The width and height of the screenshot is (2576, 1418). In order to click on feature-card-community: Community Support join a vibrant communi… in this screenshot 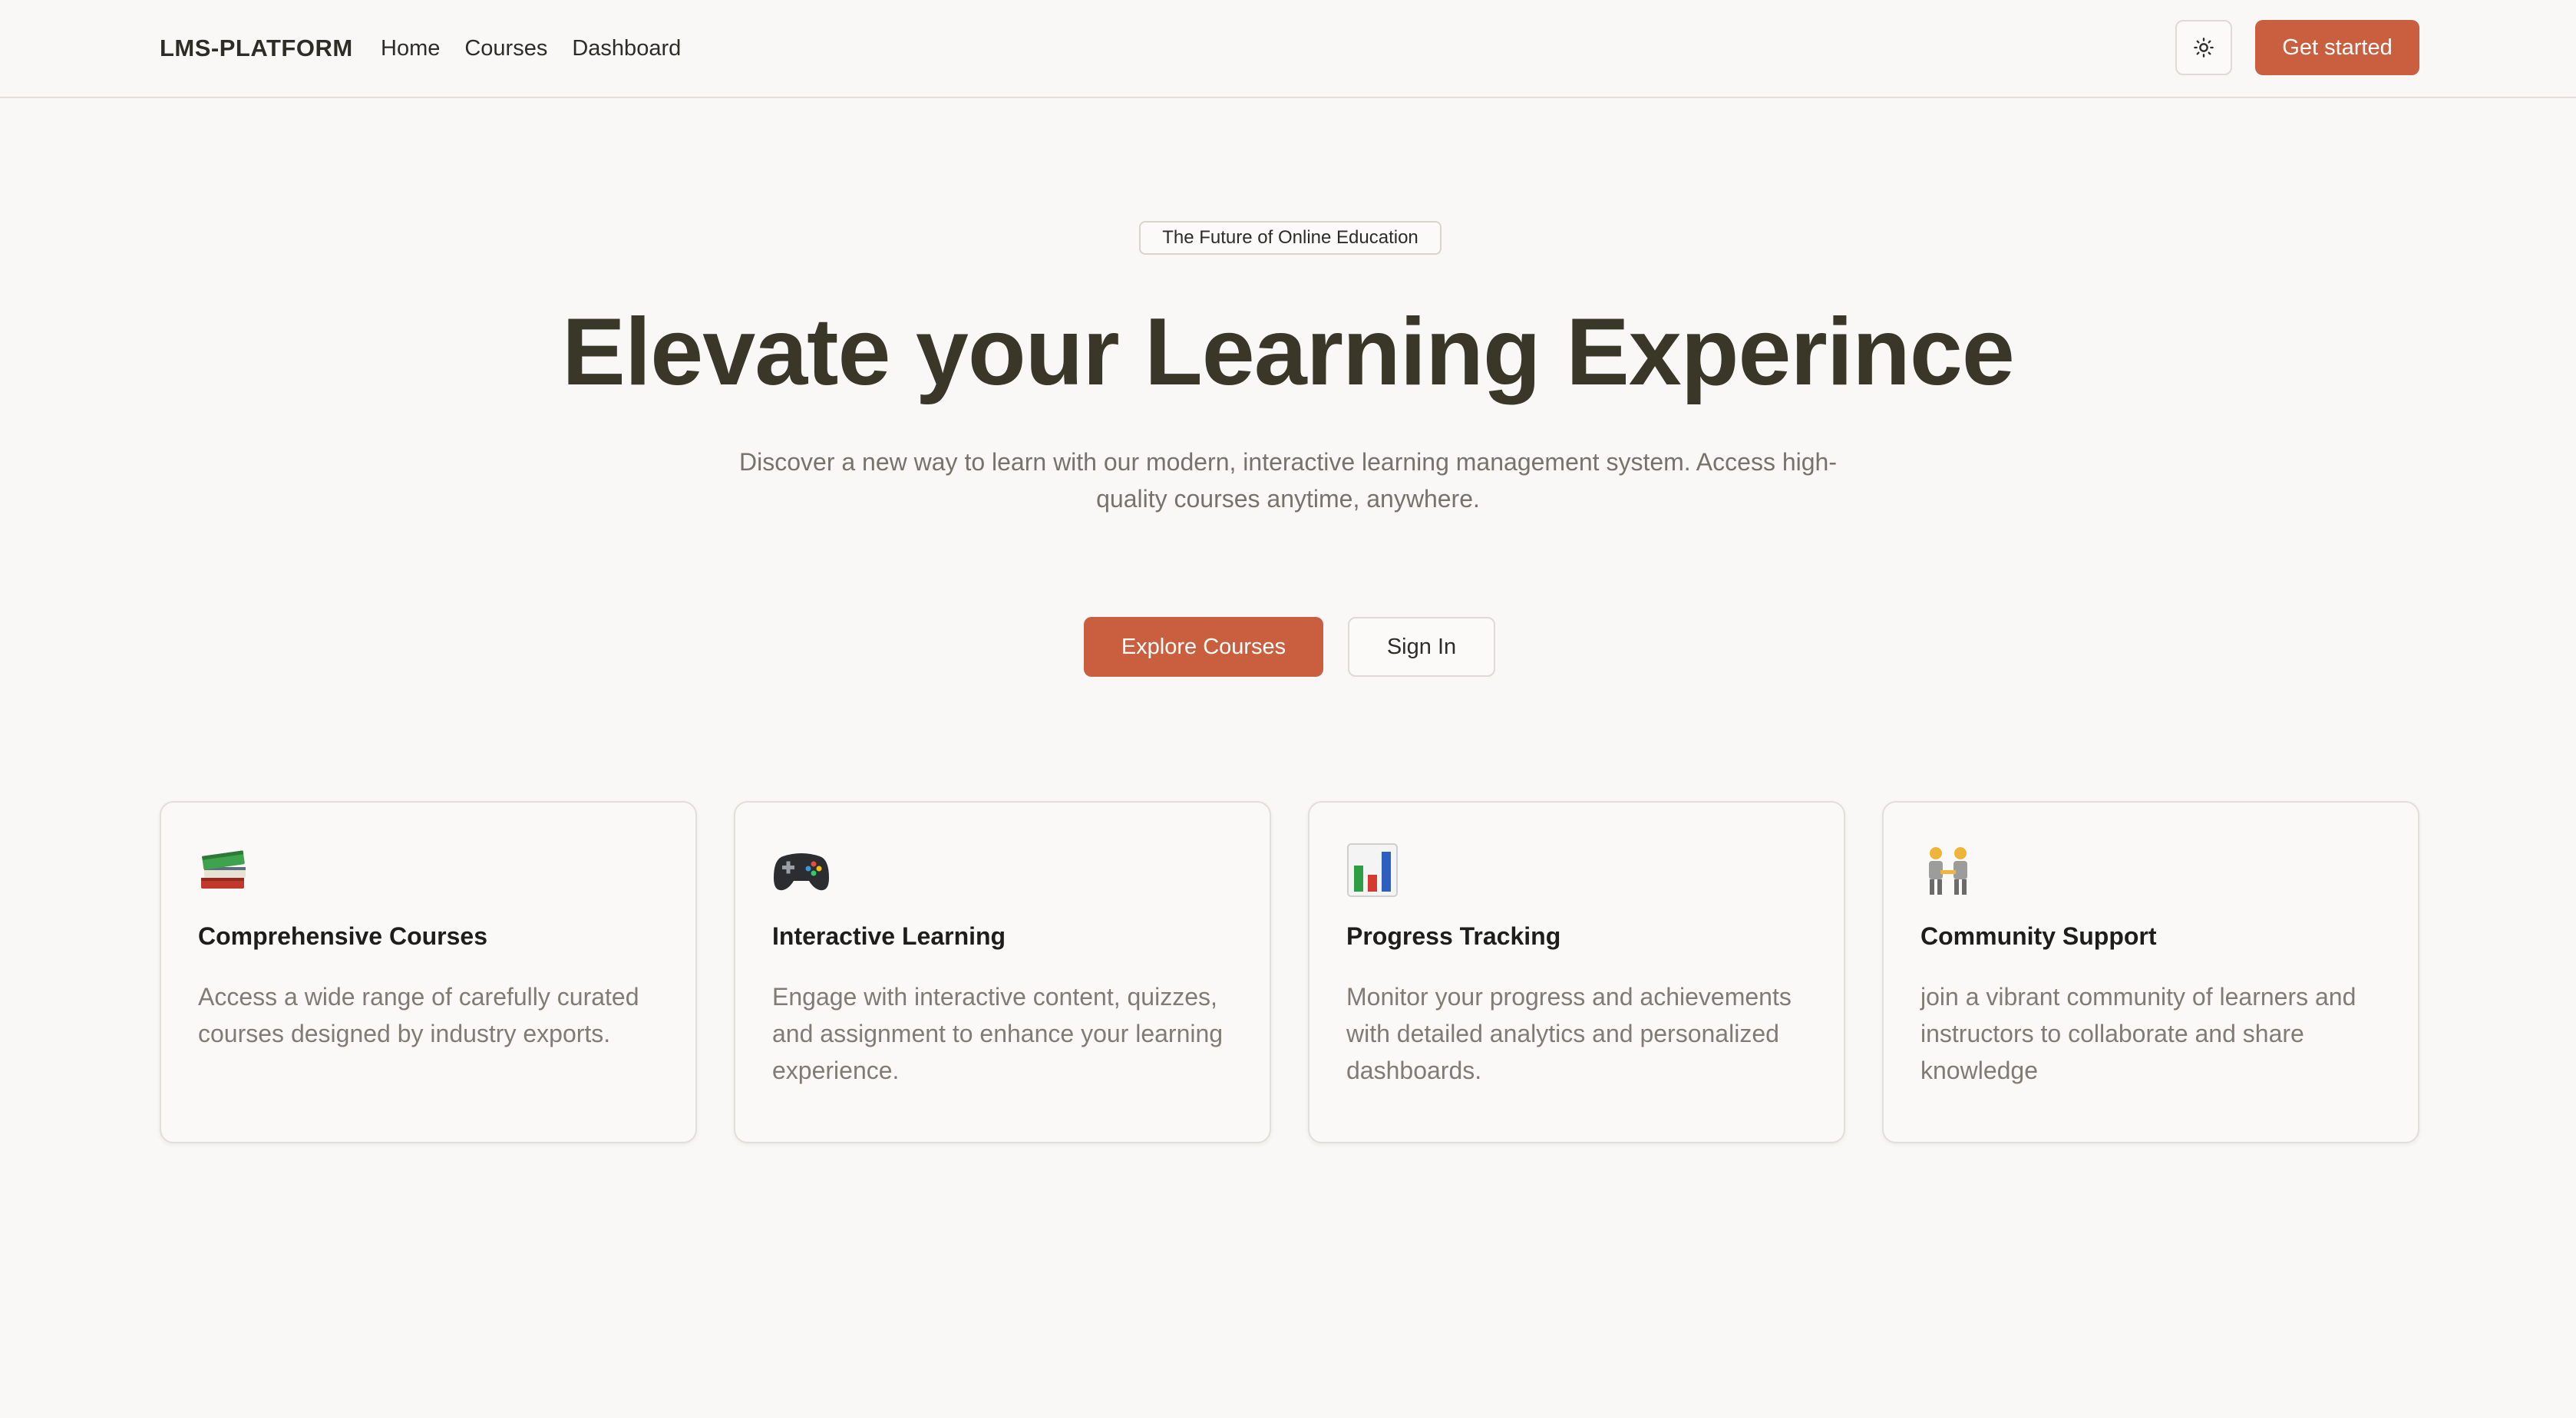, I will do `click(2150, 972)`.